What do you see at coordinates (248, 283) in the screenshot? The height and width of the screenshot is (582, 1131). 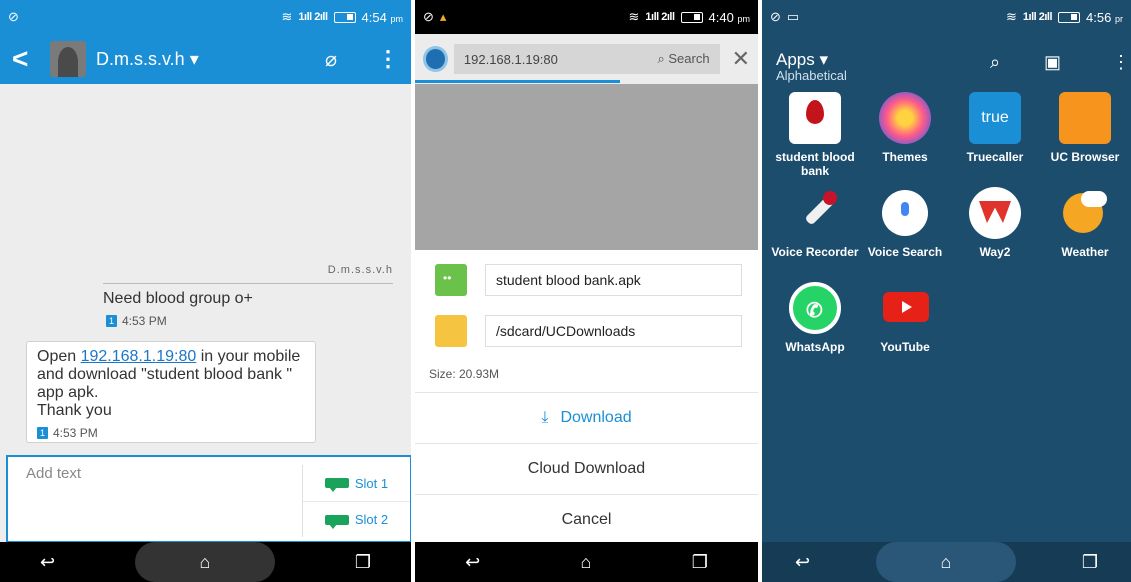 I see `divider` at bounding box center [248, 283].